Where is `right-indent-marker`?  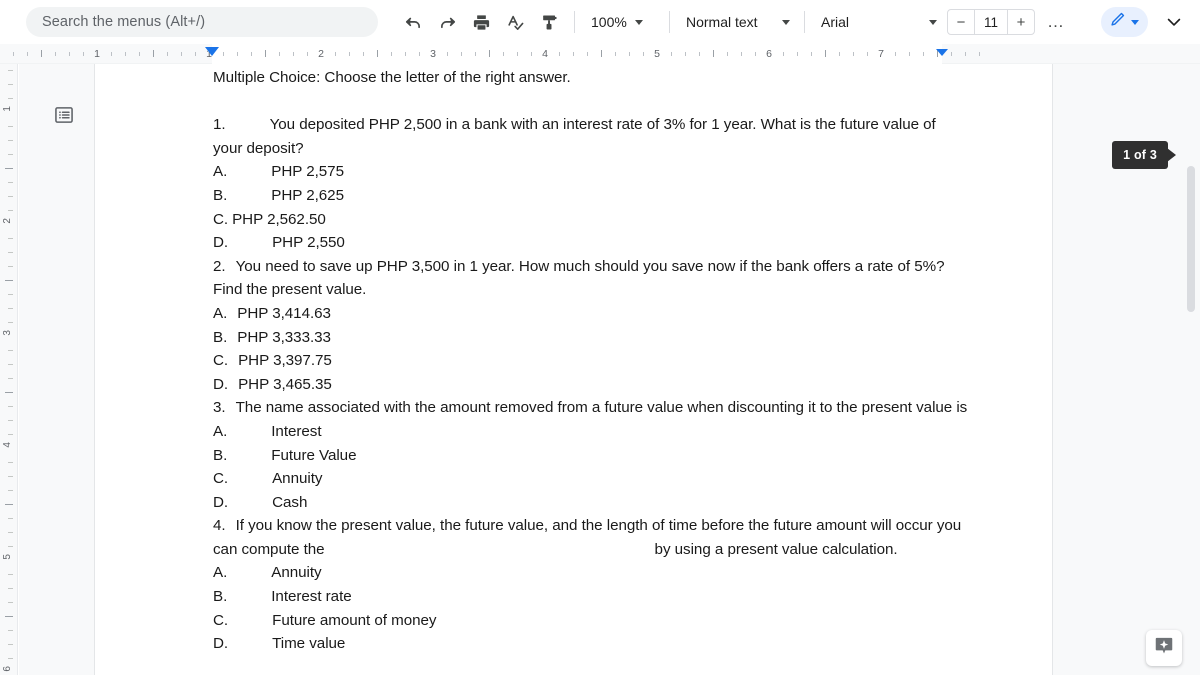
right-indent-marker is located at coordinates (942, 52).